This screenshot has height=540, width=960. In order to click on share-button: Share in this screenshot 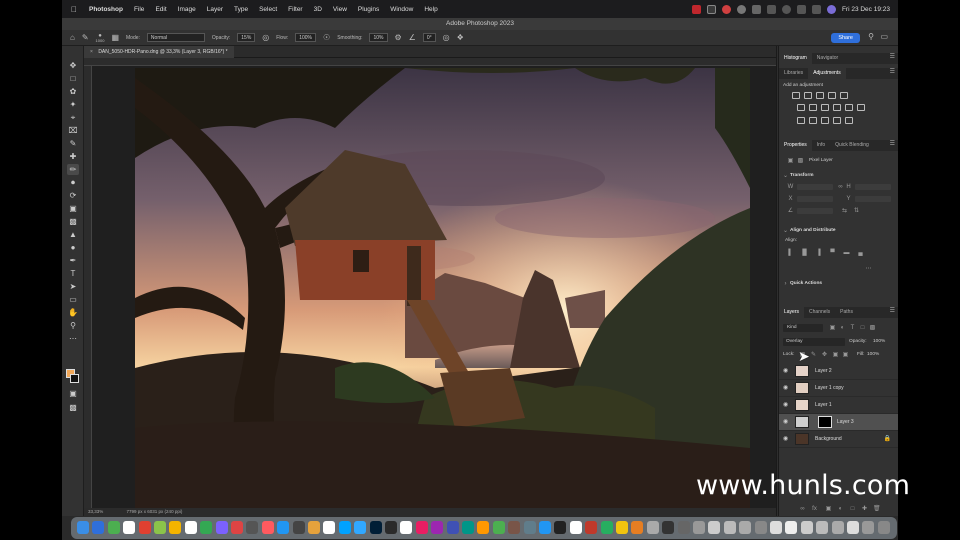, I will do `click(845, 38)`.